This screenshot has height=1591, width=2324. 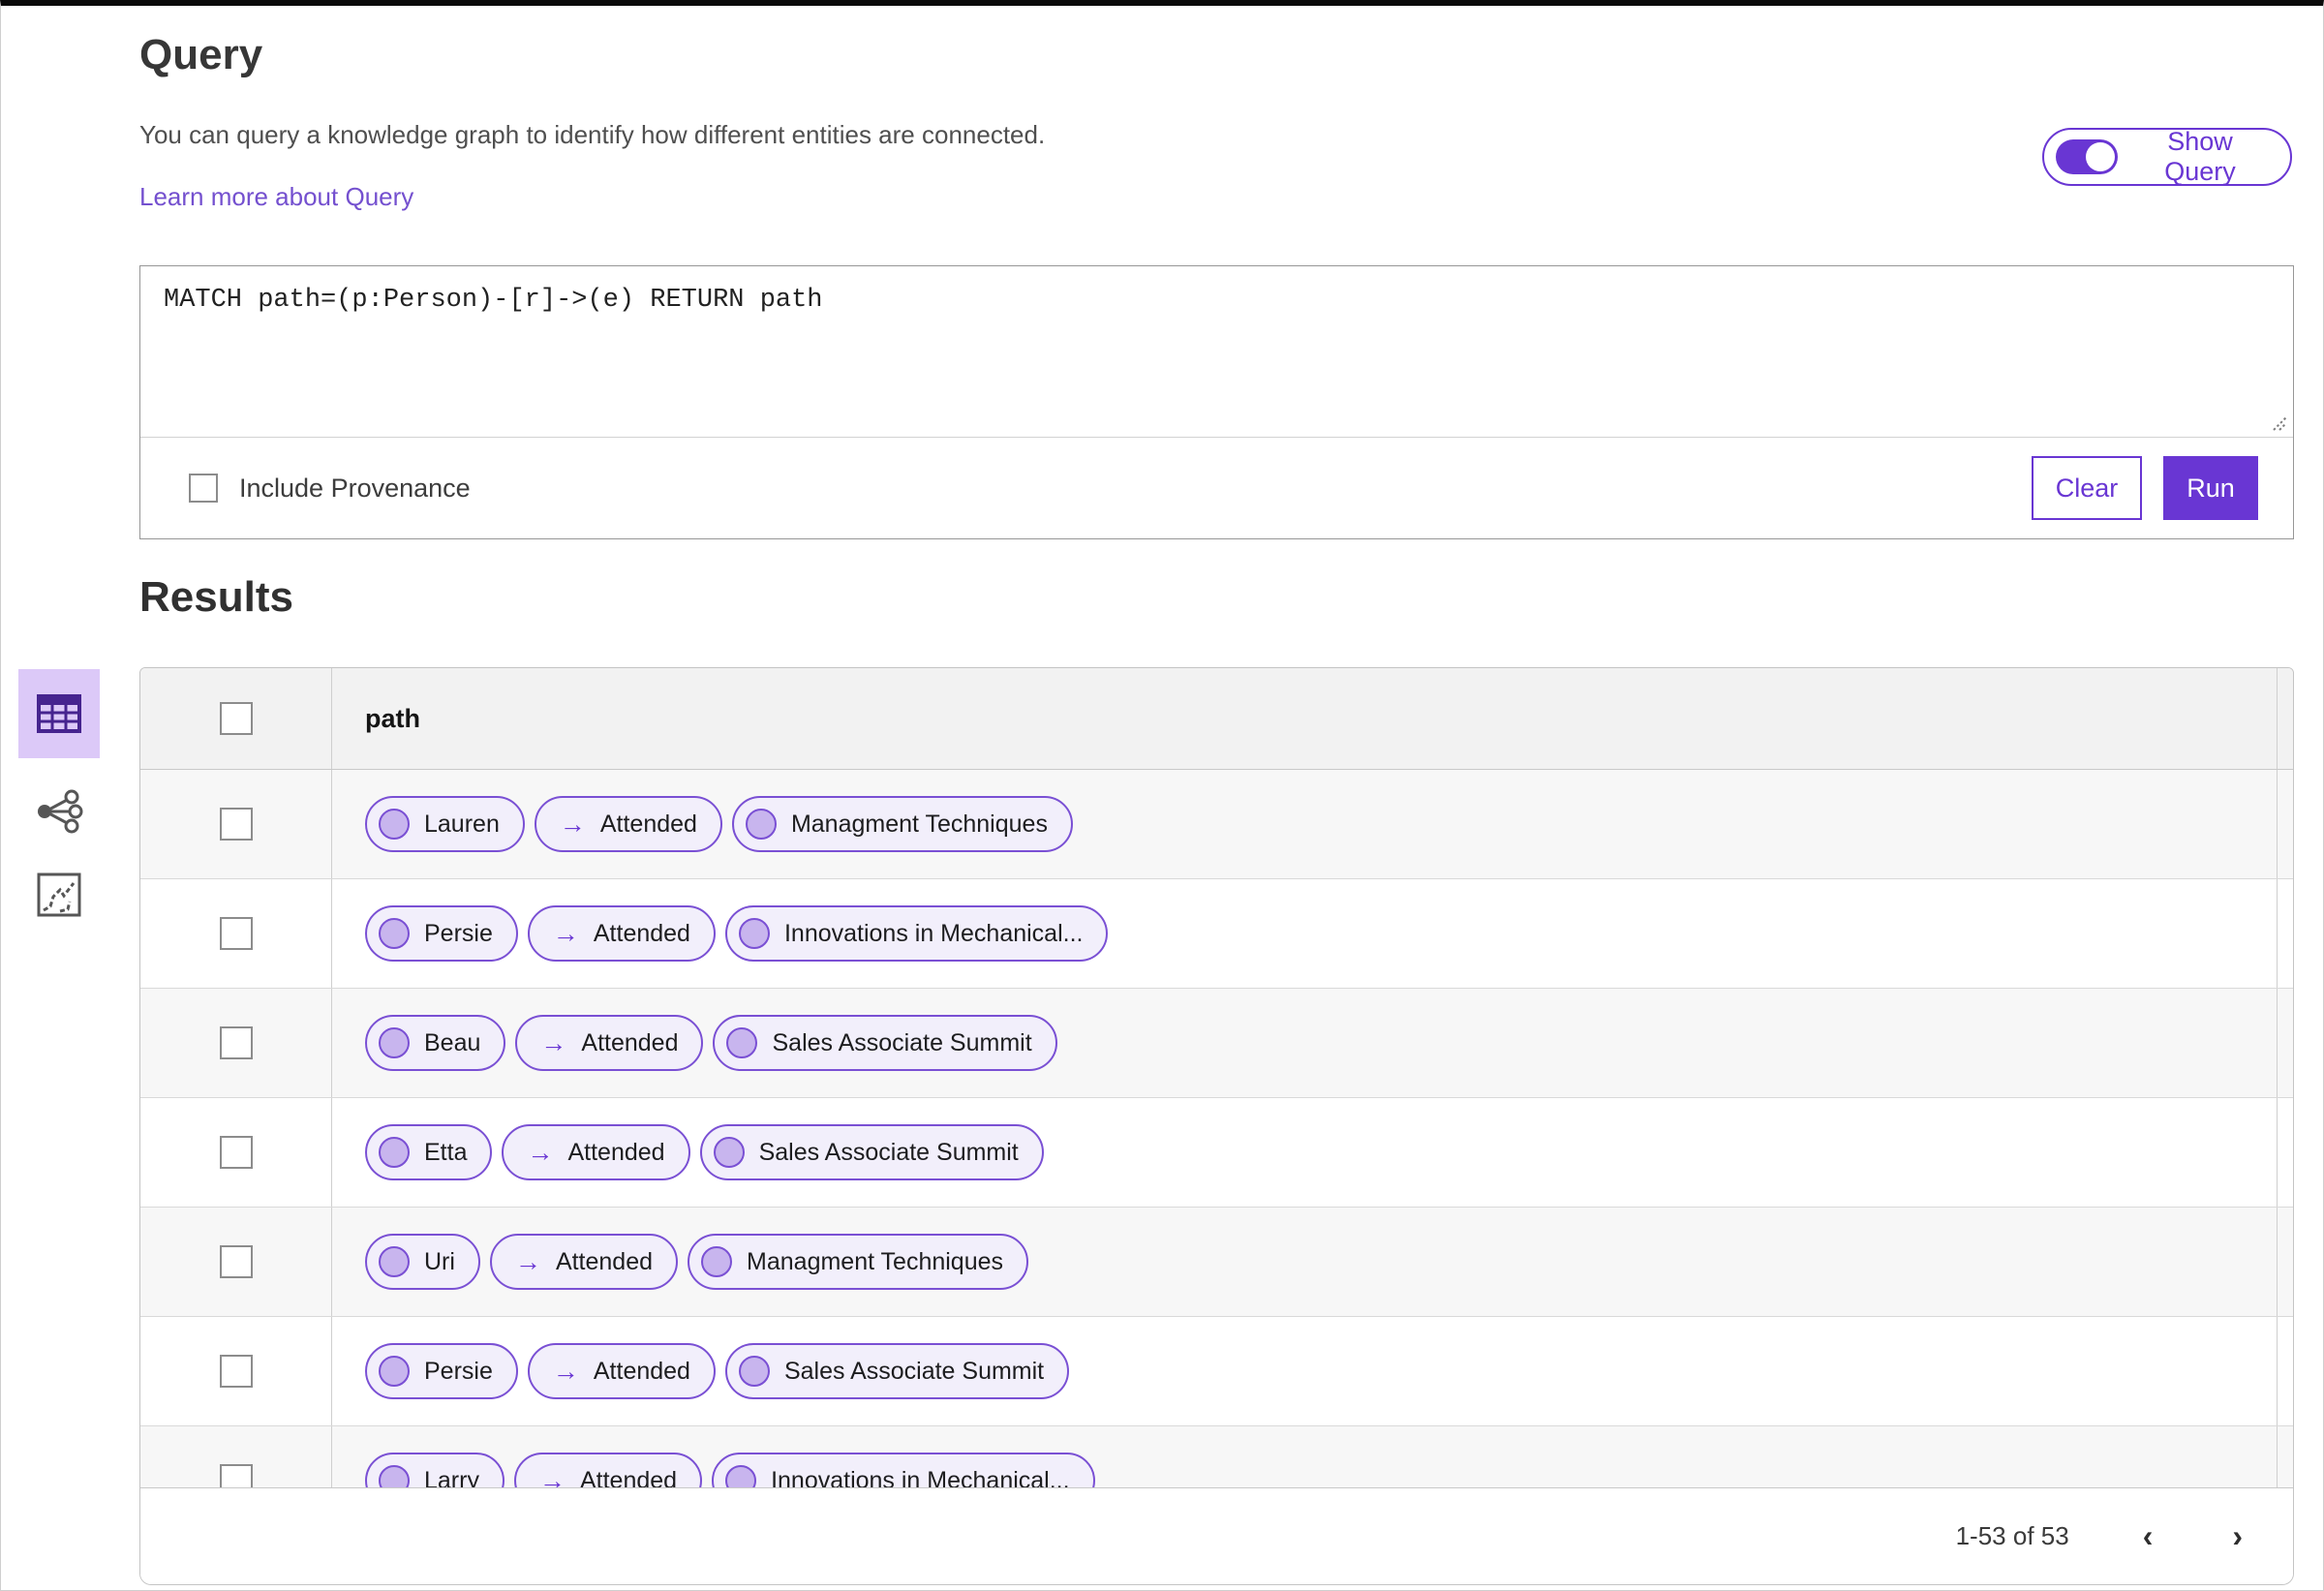 What do you see at coordinates (2210, 488) in the screenshot?
I see `run-button: Run` at bounding box center [2210, 488].